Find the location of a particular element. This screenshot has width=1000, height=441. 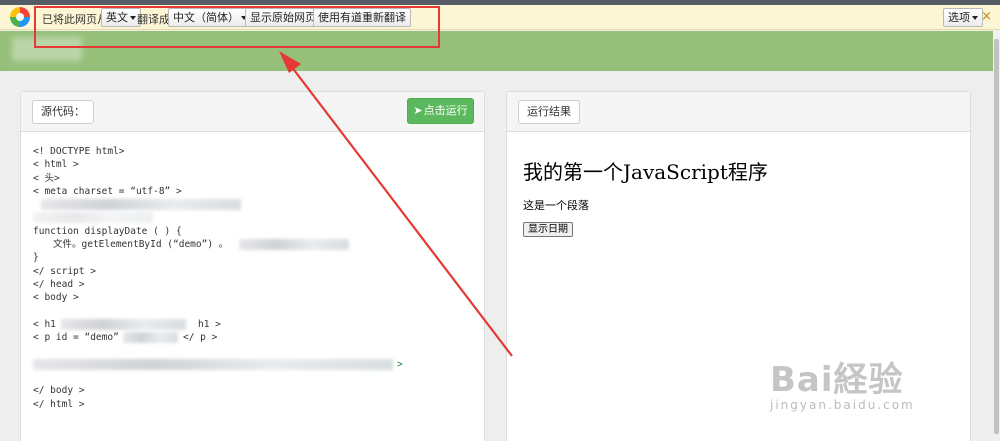

translator-logo-icon is located at coordinates (20, 17).